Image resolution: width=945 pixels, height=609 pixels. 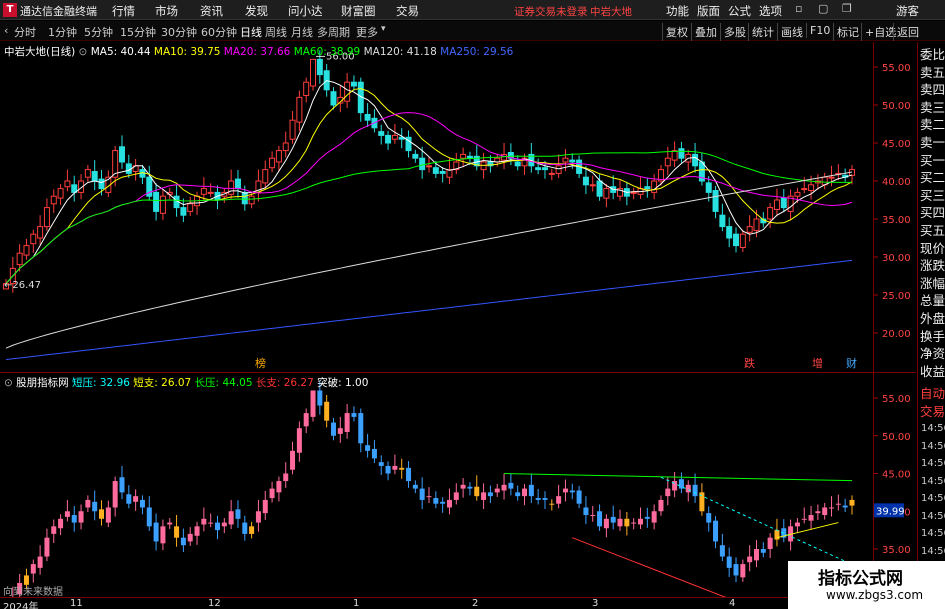 What do you see at coordinates (932, 393) in the screenshot?
I see `quote-panel-tab: 自动` at bounding box center [932, 393].